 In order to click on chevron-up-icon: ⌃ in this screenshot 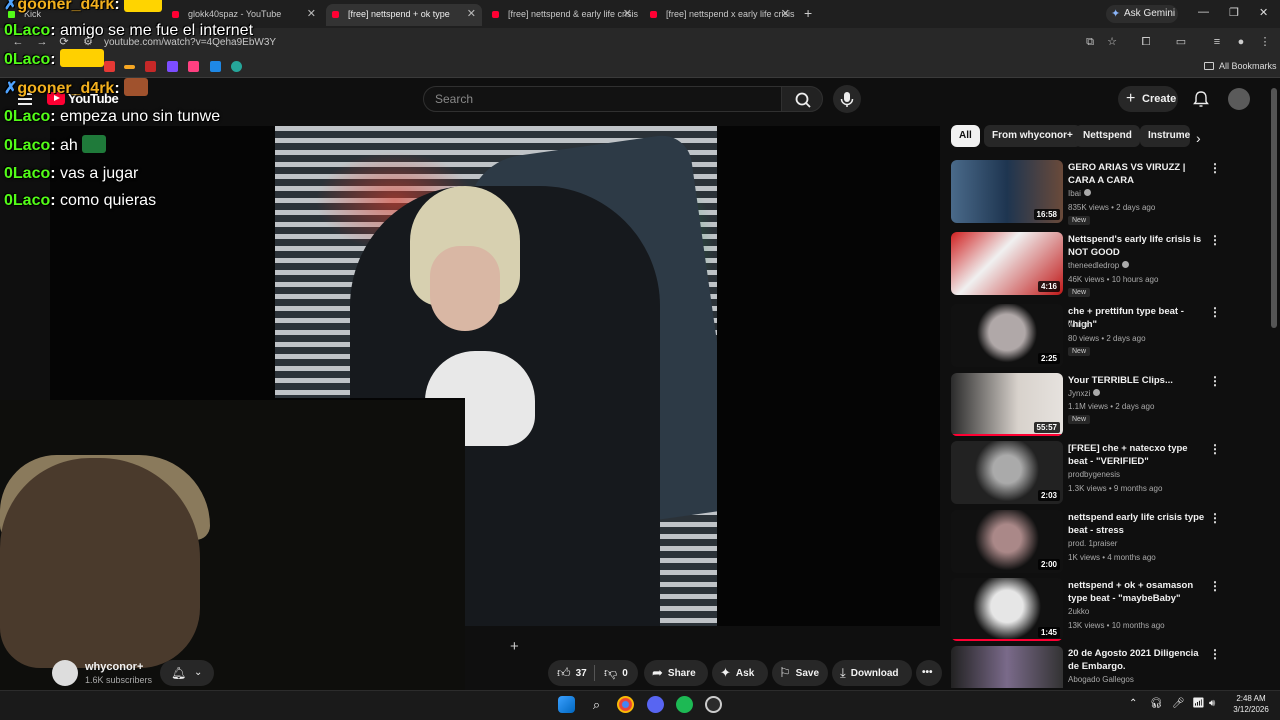, I will do `click(1133, 703)`.